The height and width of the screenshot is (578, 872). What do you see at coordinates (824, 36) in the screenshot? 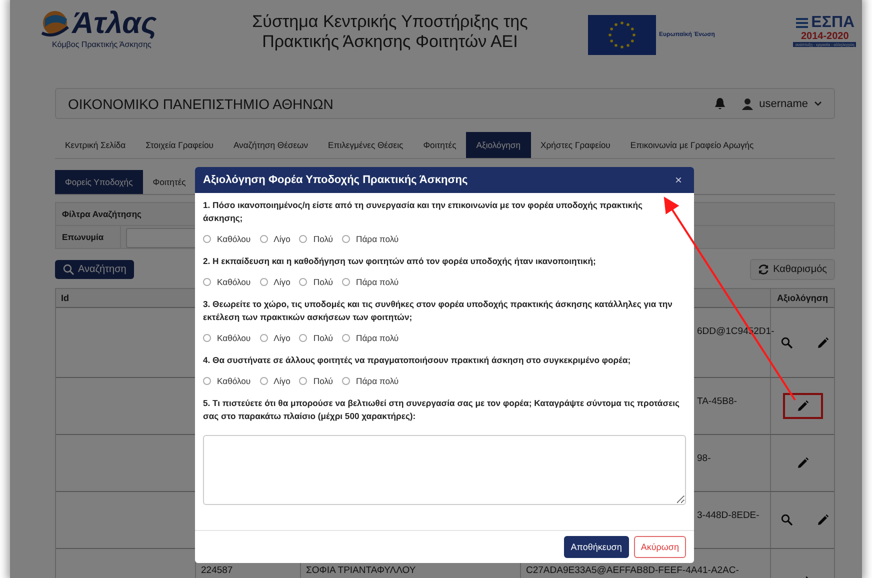
I see `espa-years: 2014-2020` at bounding box center [824, 36].